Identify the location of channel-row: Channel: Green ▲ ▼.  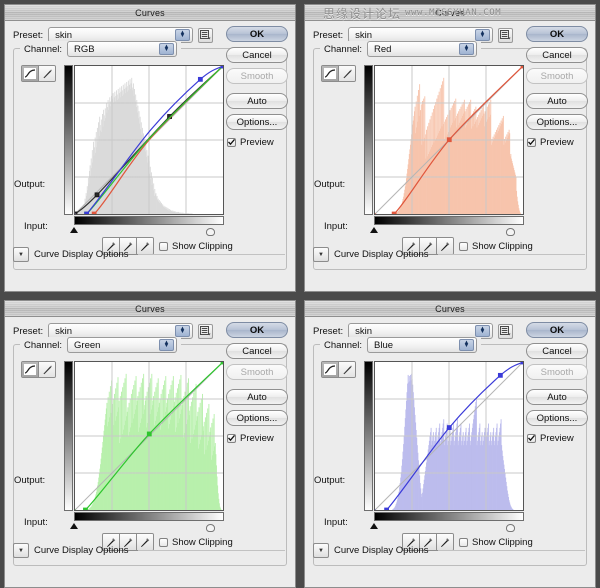
(101, 345).